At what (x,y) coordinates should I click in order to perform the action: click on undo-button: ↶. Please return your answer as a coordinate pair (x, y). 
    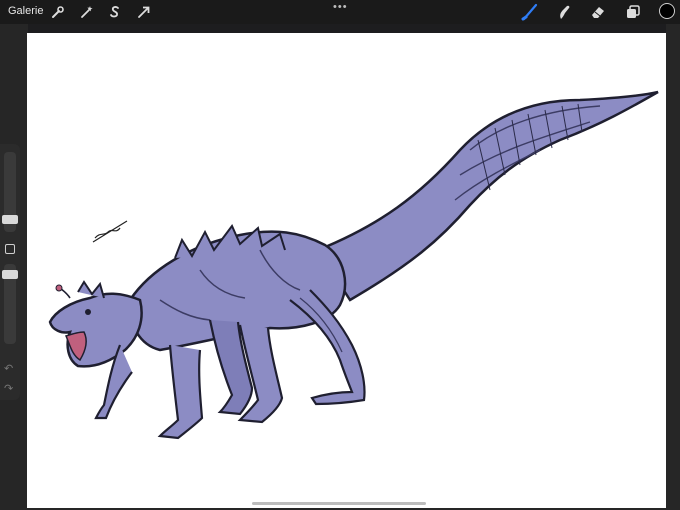
    Looking at the image, I should click on (8, 368).